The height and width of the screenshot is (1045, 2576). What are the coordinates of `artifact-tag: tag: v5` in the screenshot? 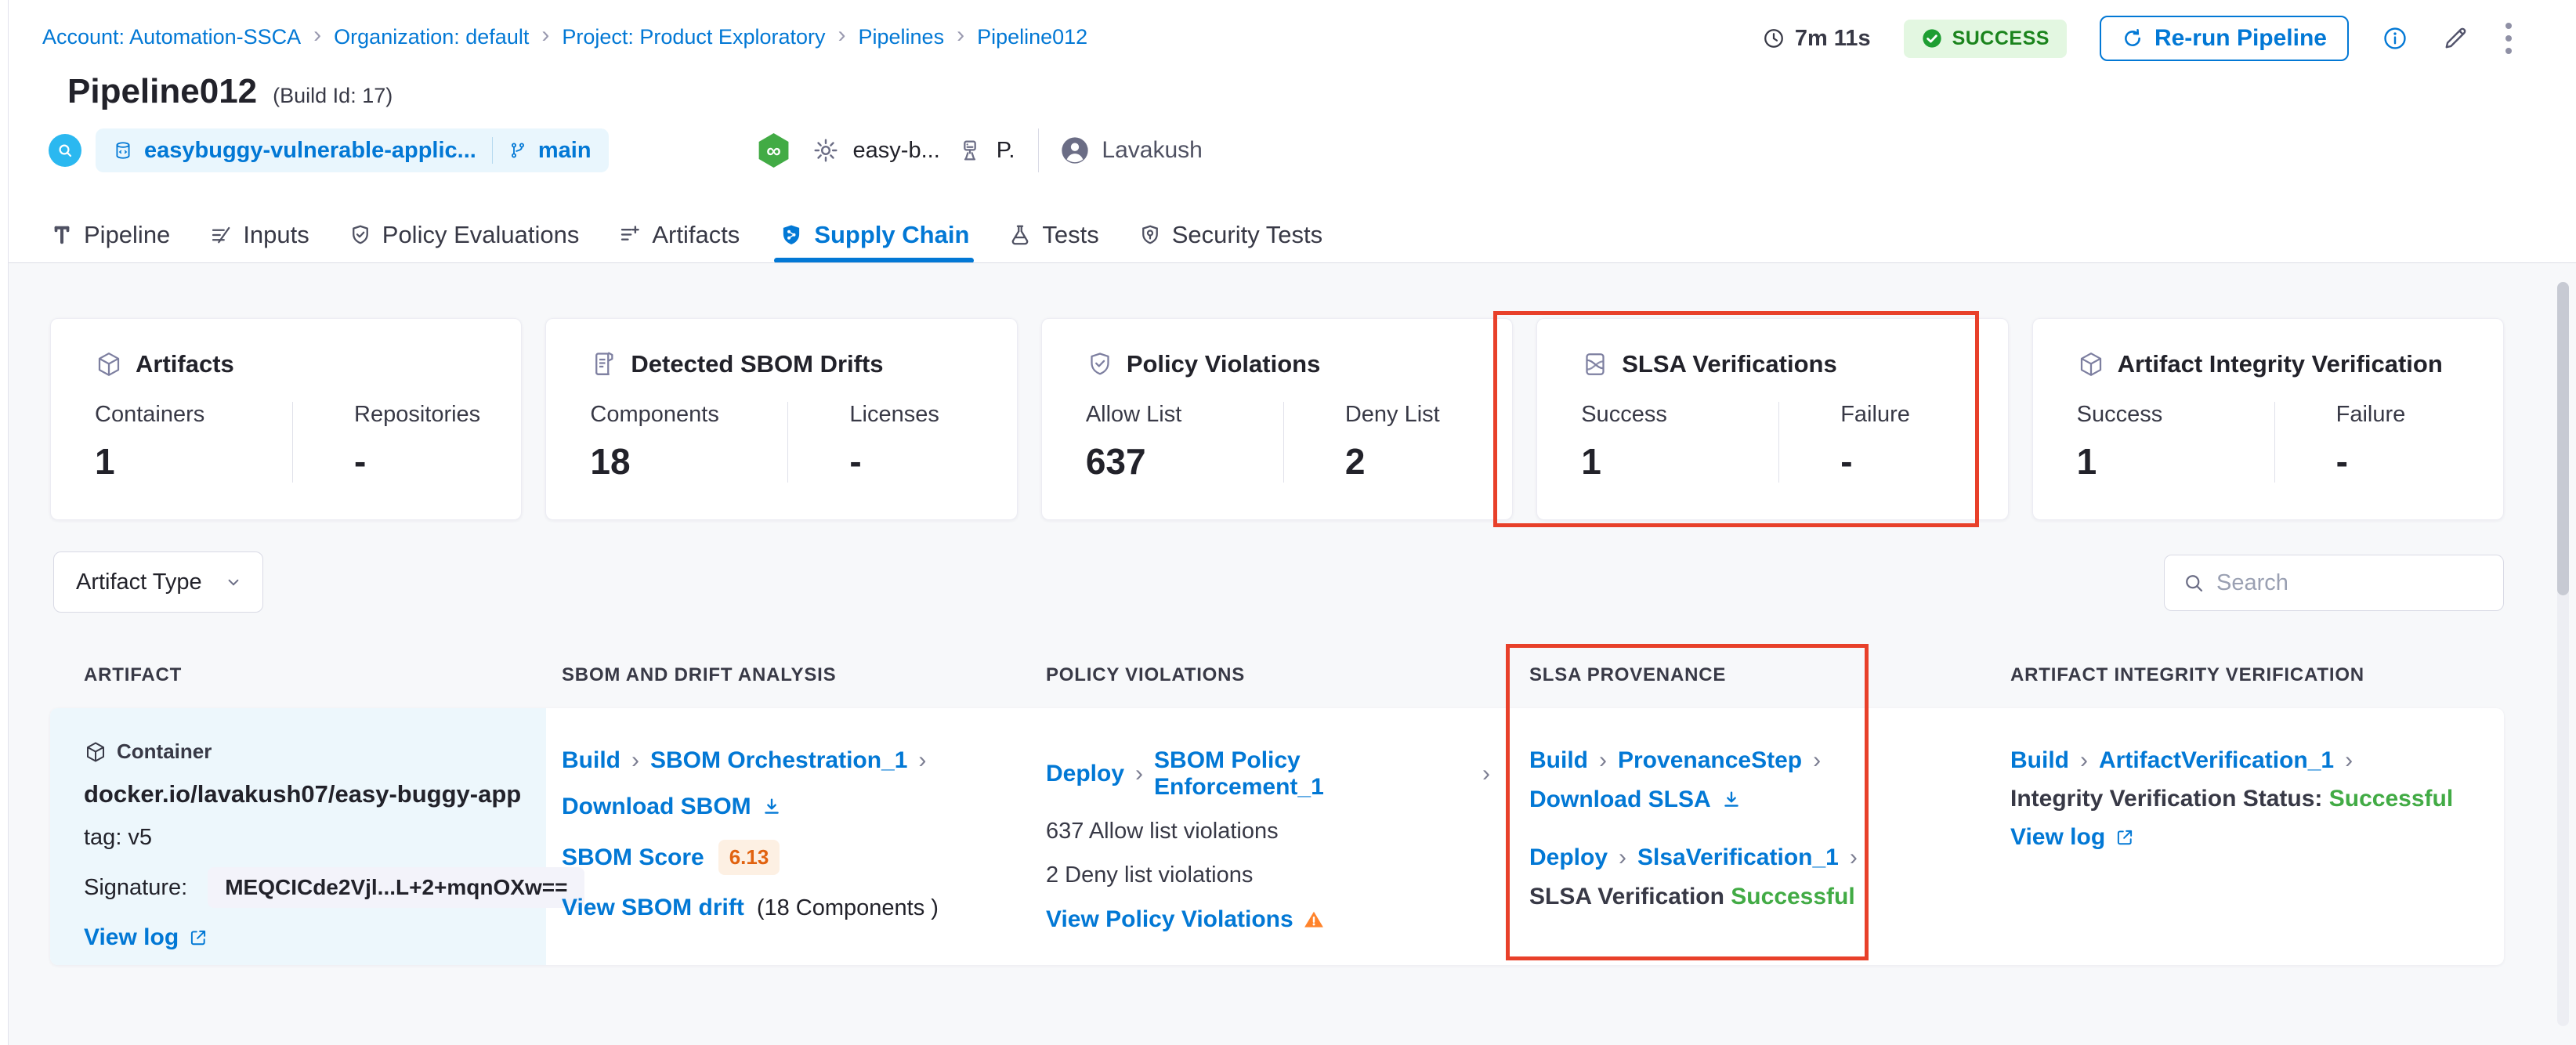 It's located at (119, 837).